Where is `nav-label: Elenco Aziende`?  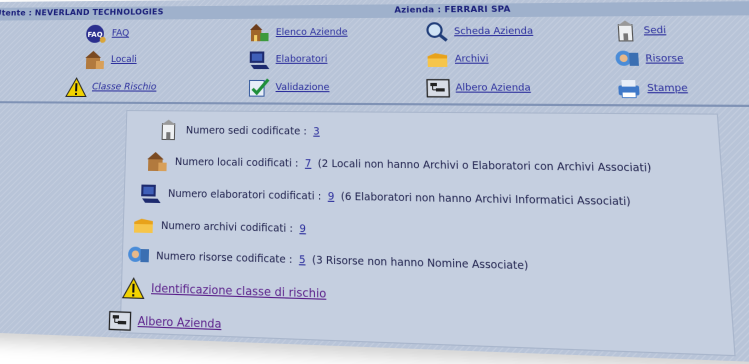 nav-label: Elenco Aziende is located at coordinates (312, 32).